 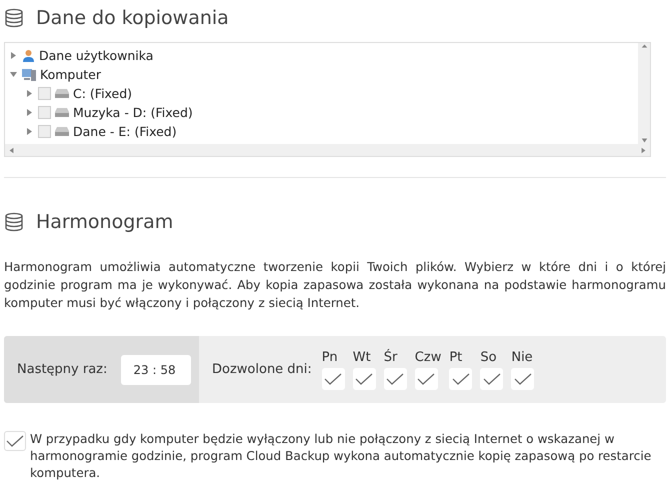 What do you see at coordinates (133, 112) in the screenshot?
I see `tree-item: Muzyka - D: (Fixed)` at bounding box center [133, 112].